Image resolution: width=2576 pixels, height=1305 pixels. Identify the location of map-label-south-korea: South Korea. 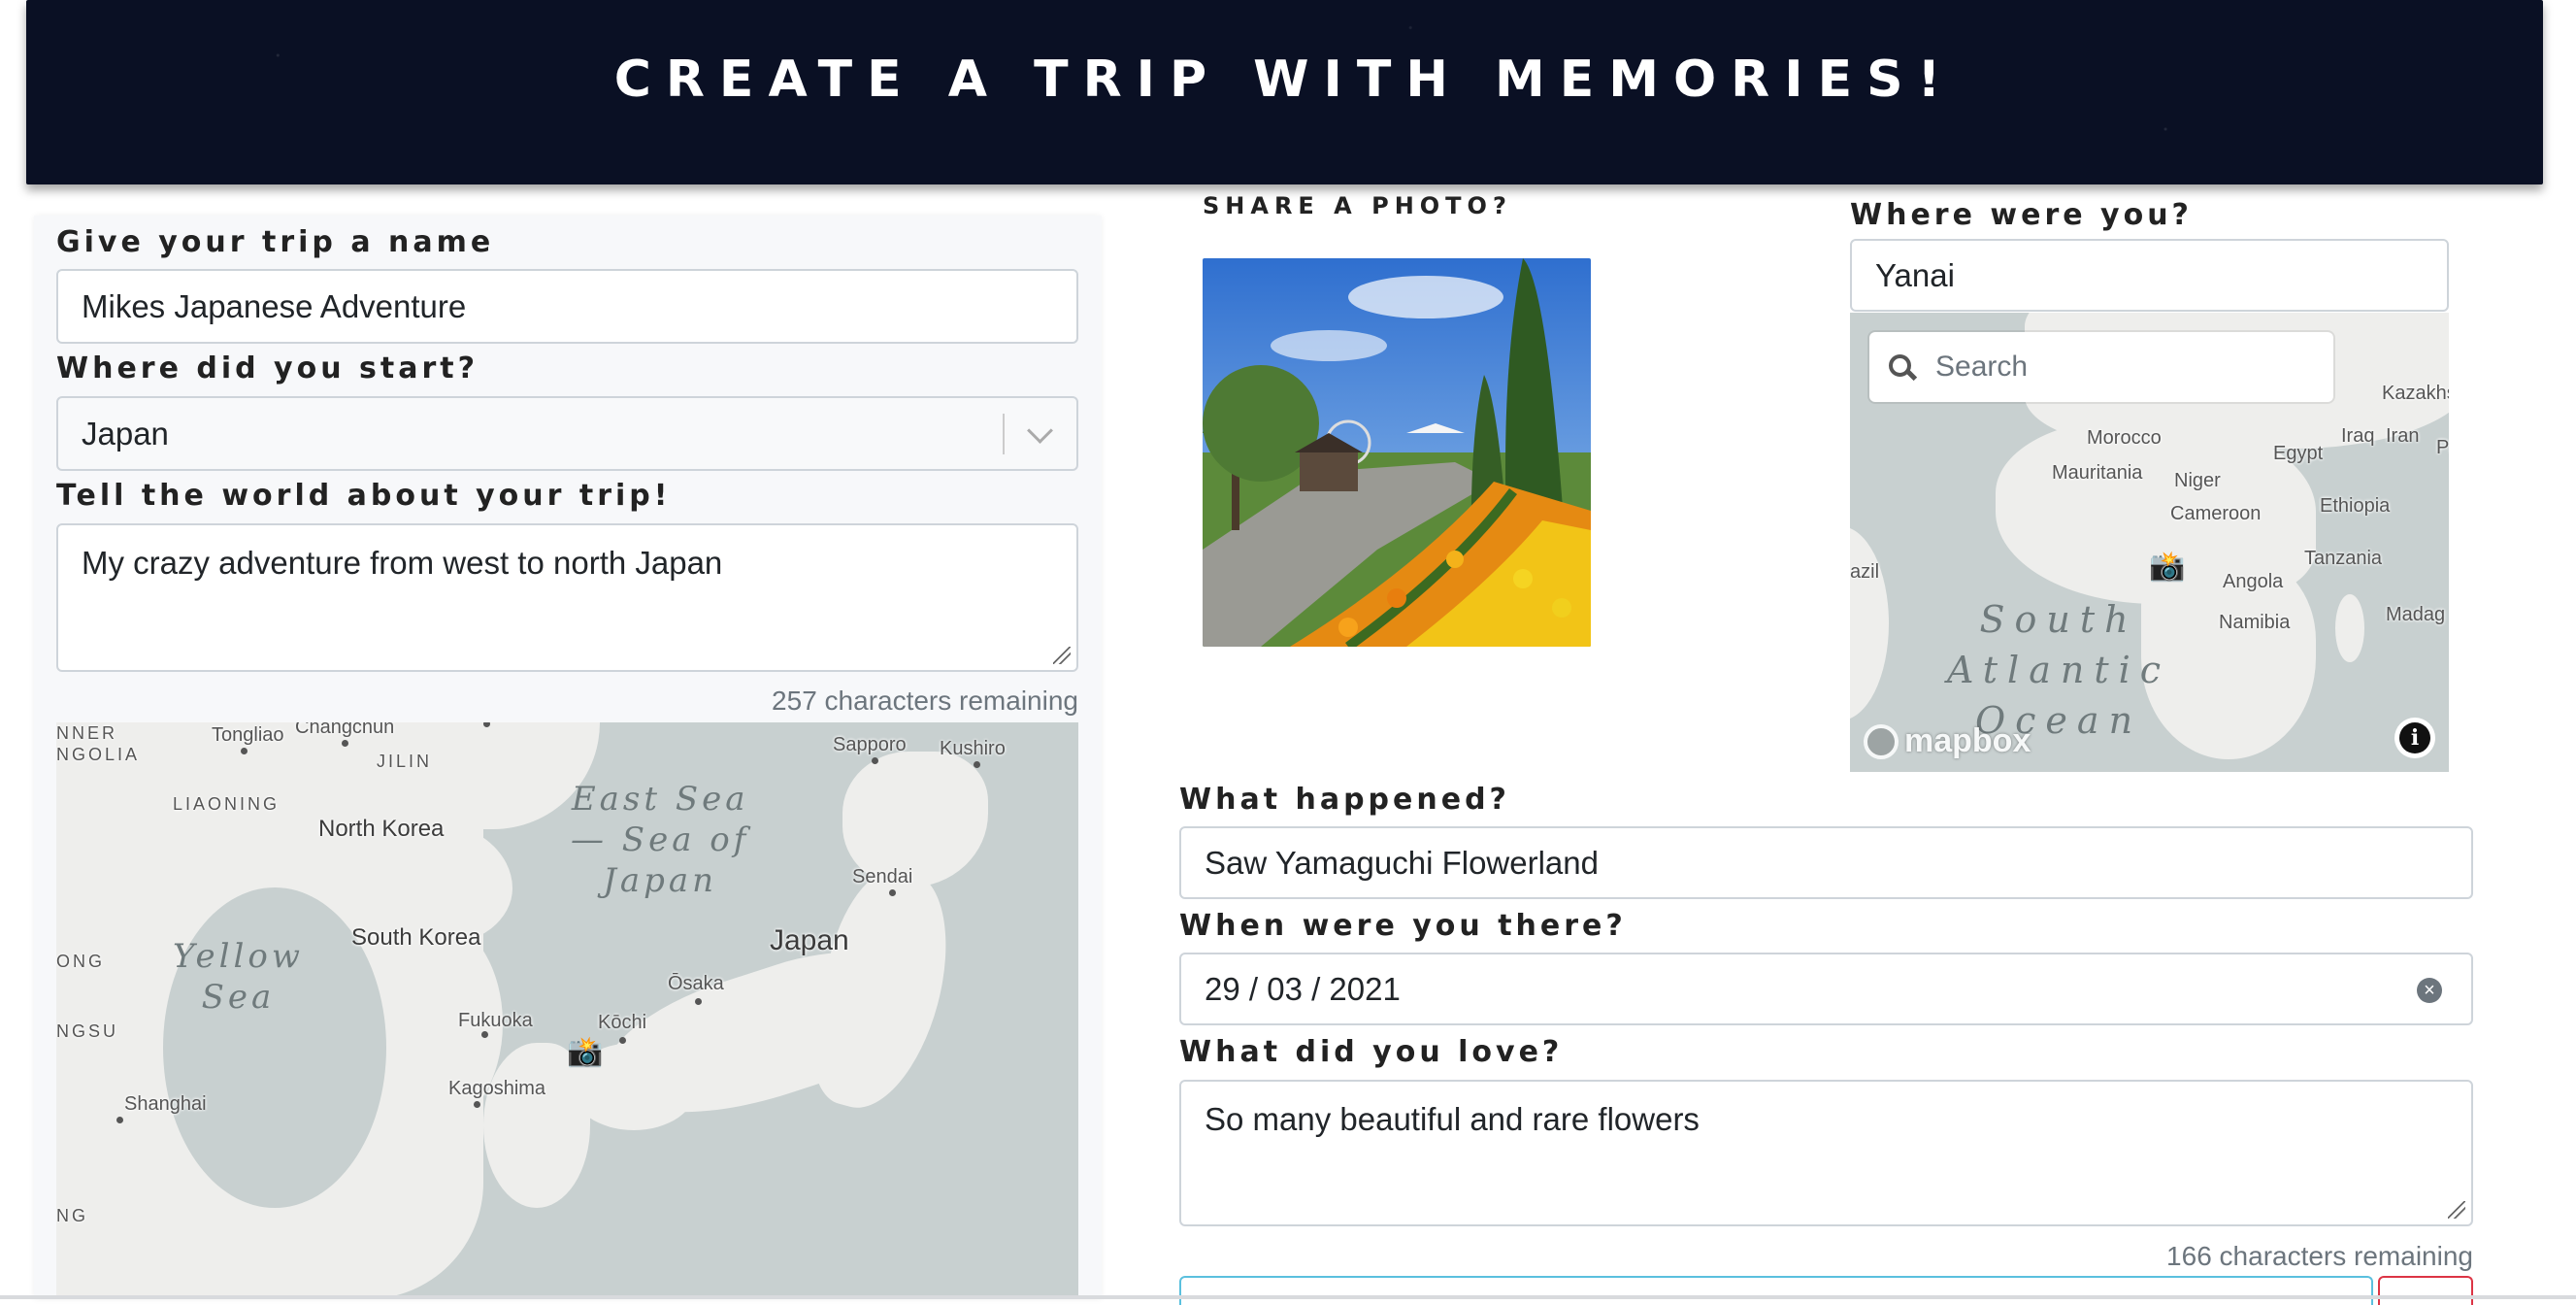
(416, 937).